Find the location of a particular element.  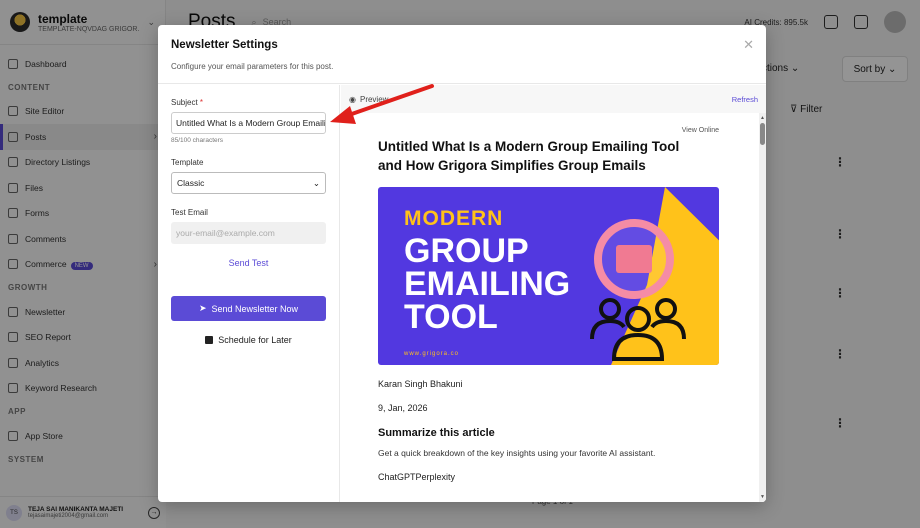

subject-label: Subject * is located at coordinates (187, 102).